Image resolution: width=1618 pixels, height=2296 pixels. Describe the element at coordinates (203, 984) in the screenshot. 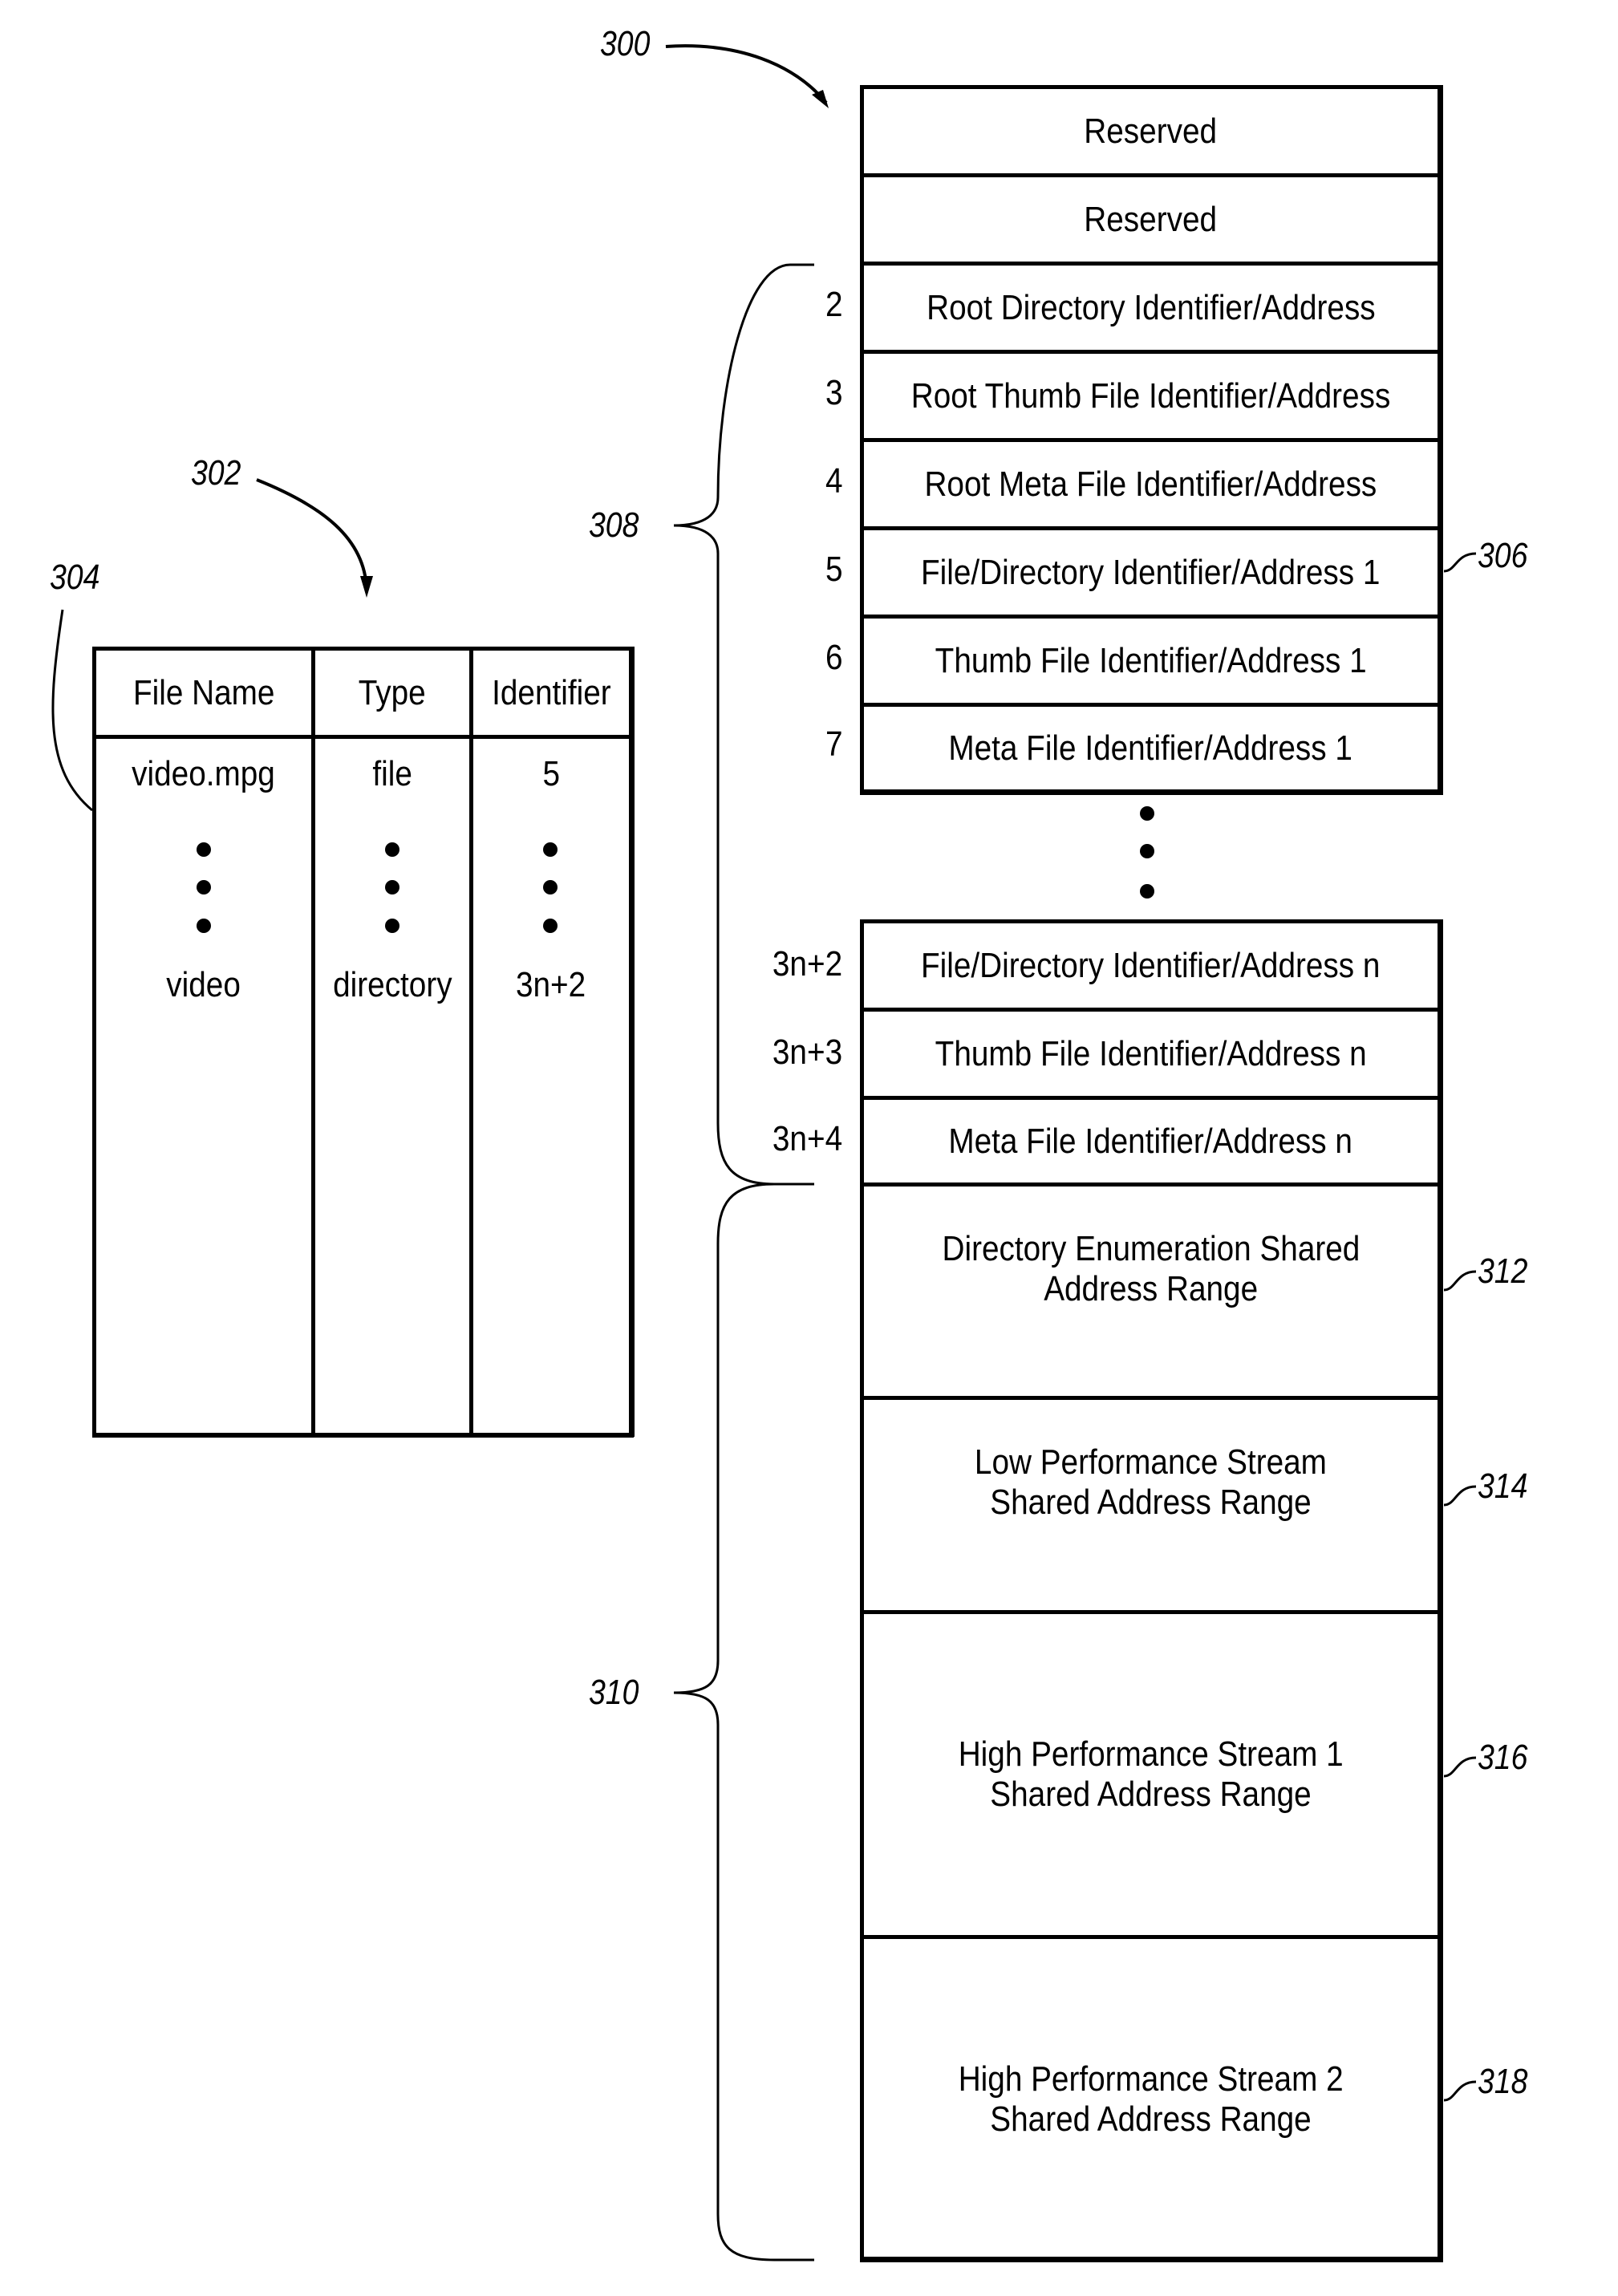

I see `cell-file-name: video` at that location.